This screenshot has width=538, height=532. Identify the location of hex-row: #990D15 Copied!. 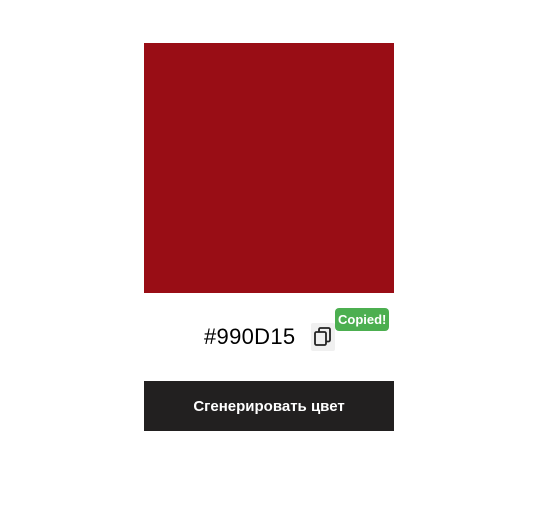
(269, 333).